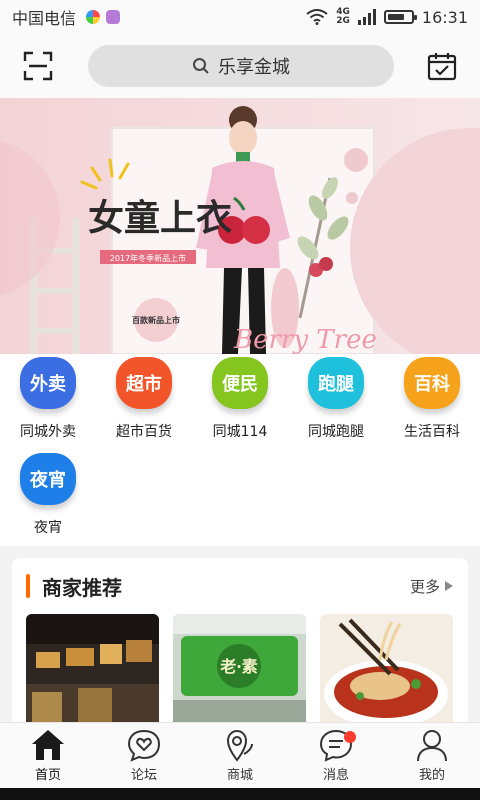  What do you see at coordinates (449, 586) in the screenshot?
I see `triangle-right-icon` at bounding box center [449, 586].